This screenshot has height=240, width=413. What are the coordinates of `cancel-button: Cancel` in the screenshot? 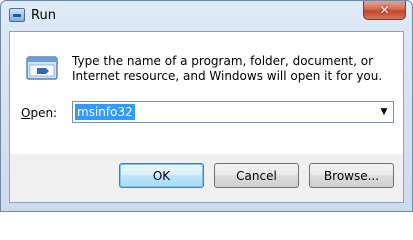 It's located at (256, 175).